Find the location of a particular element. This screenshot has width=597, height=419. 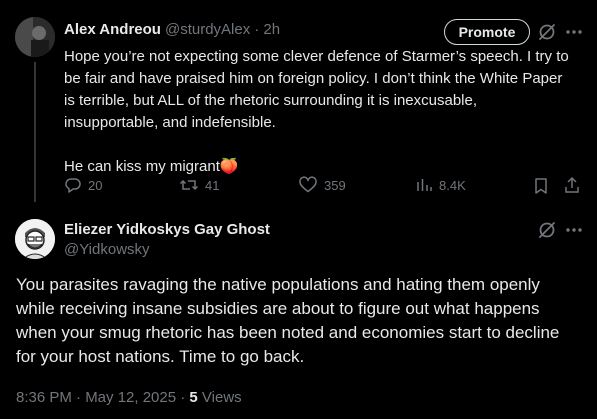

avatar-alex-icon is located at coordinates (35, 37).